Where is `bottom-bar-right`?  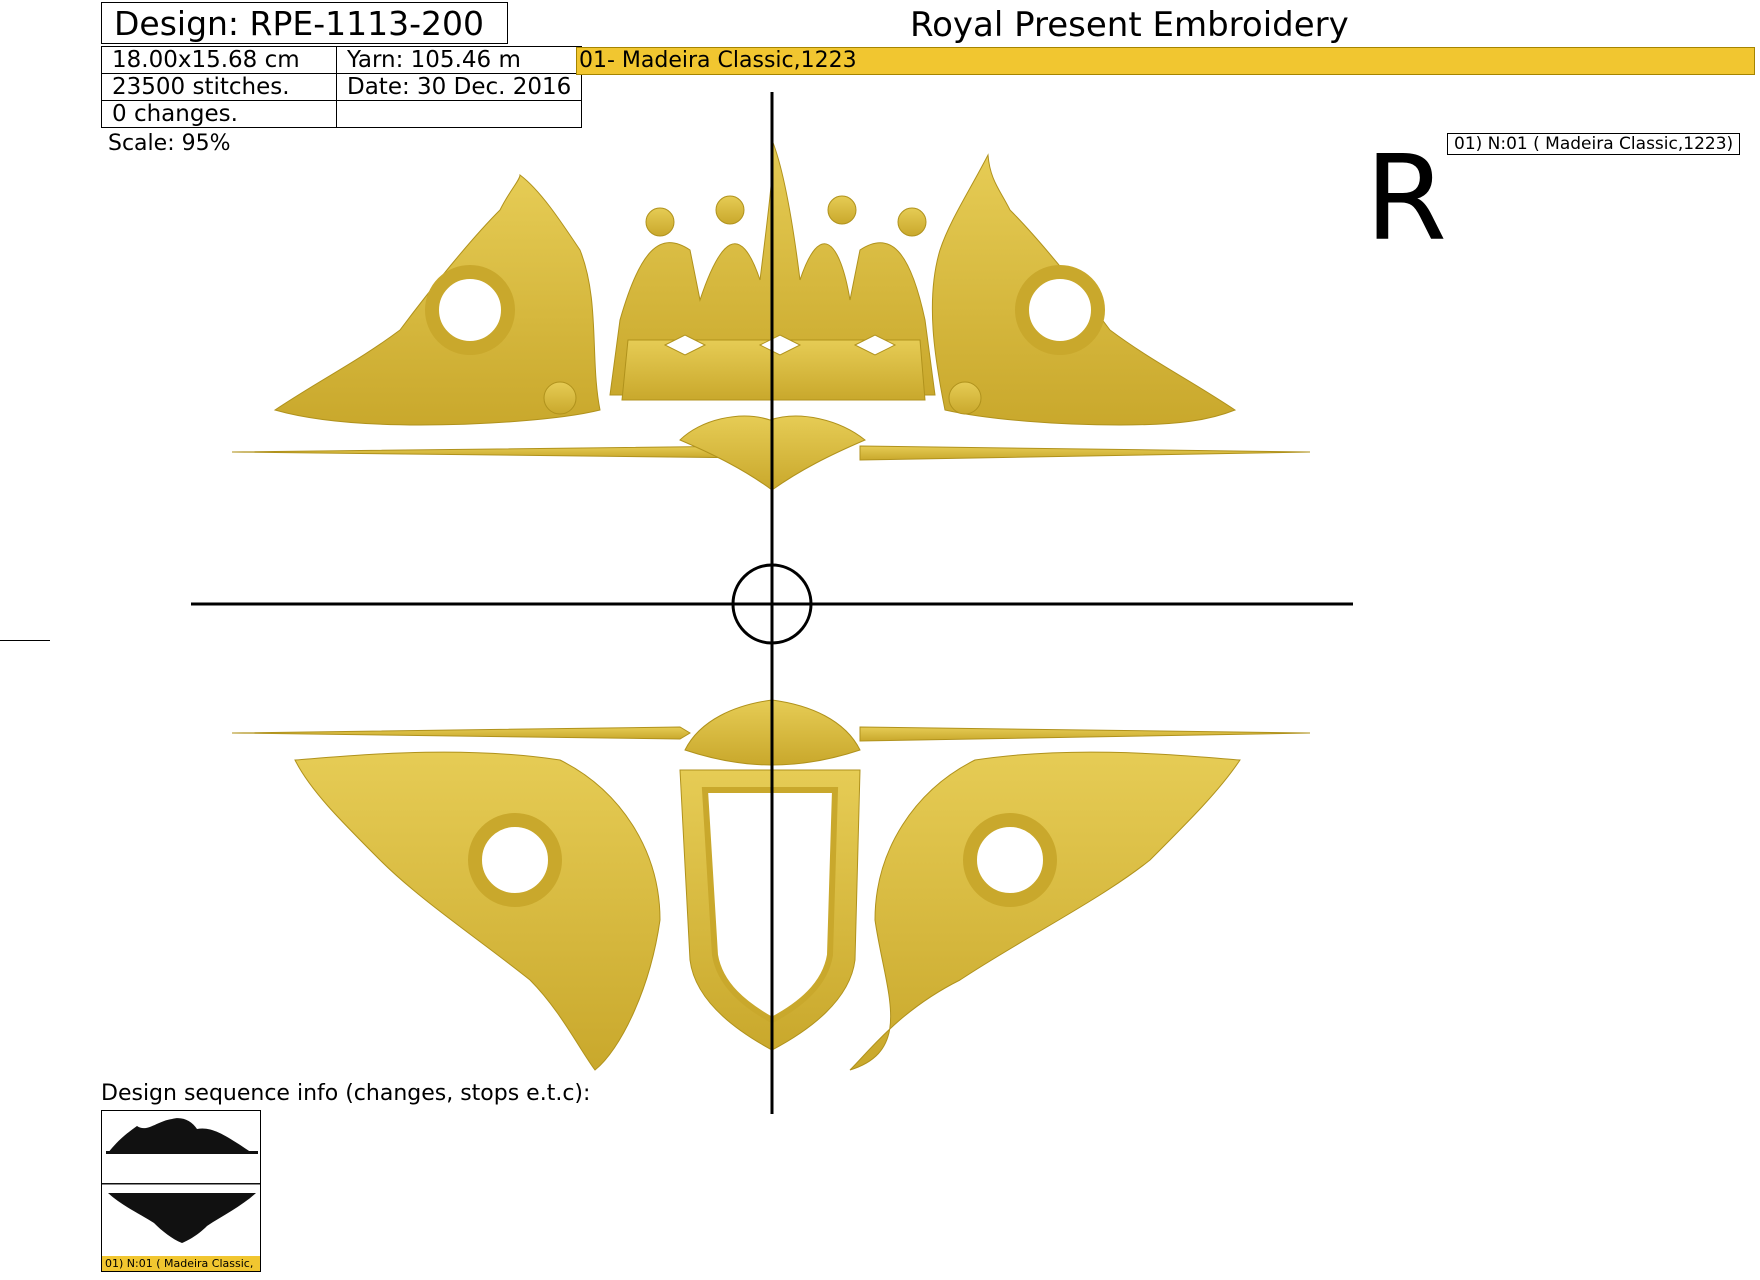
bottom-bar-right is located at coordinates (1085, 734).